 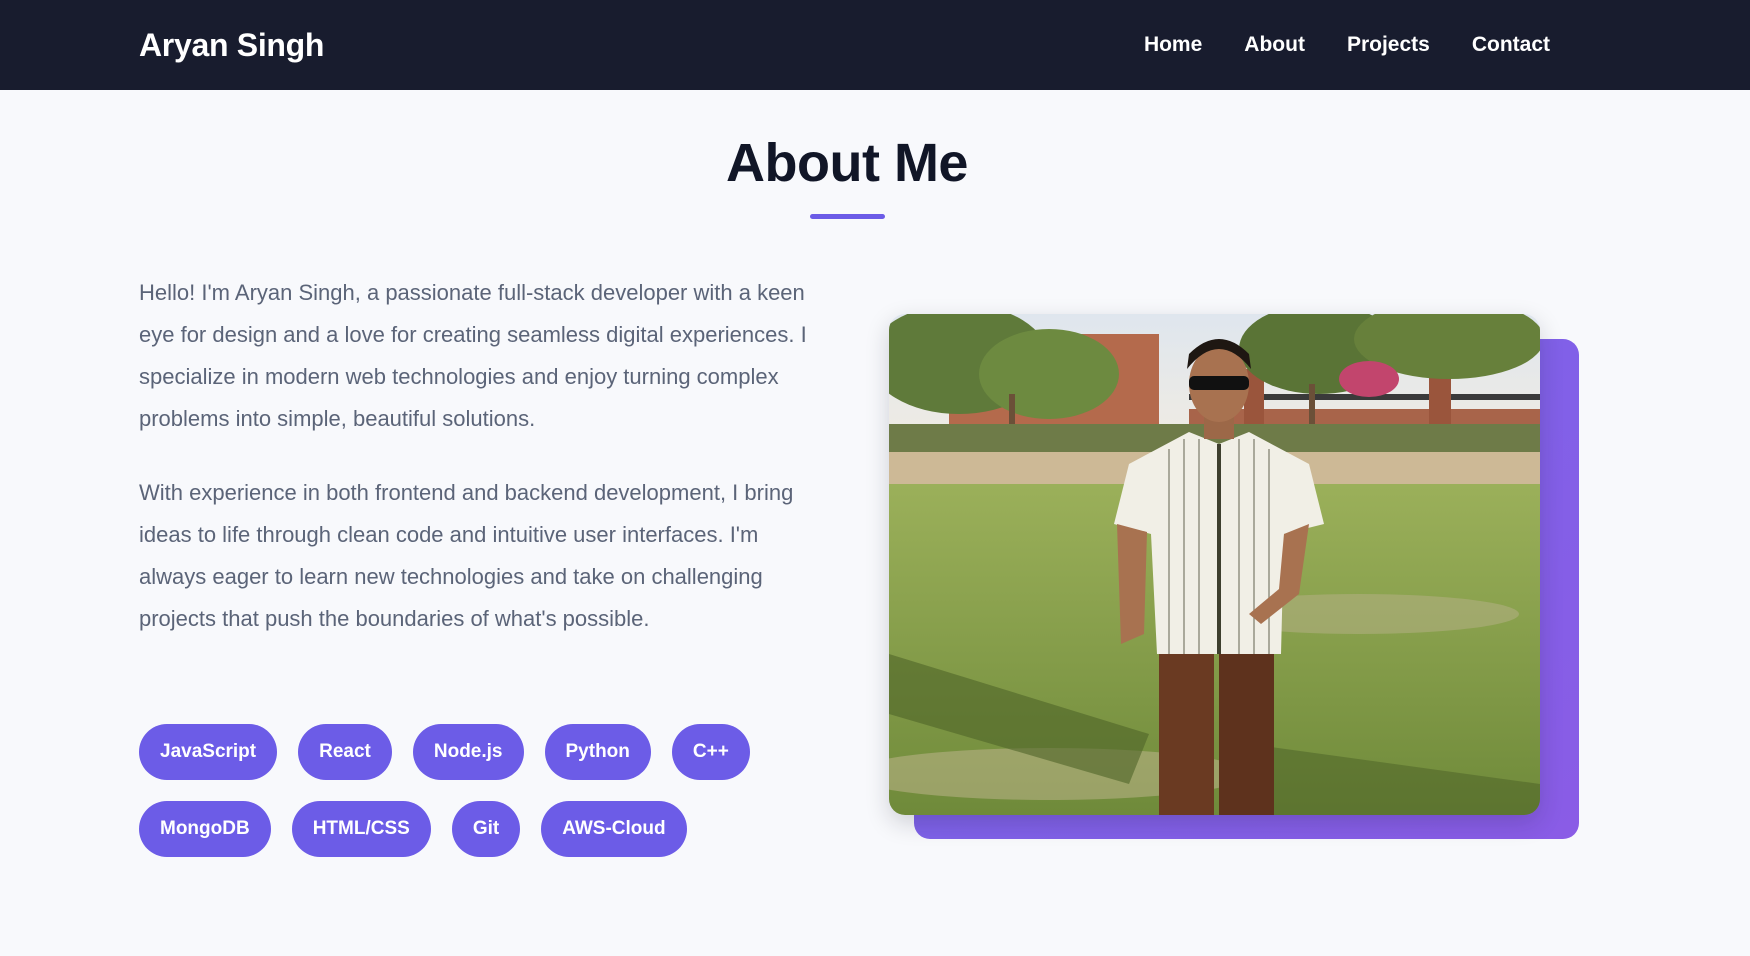 What do you see at coordinates (205, 829) in the screenshot?
I see `skill-tag: MongoDB` at bounding box center [205, 829].